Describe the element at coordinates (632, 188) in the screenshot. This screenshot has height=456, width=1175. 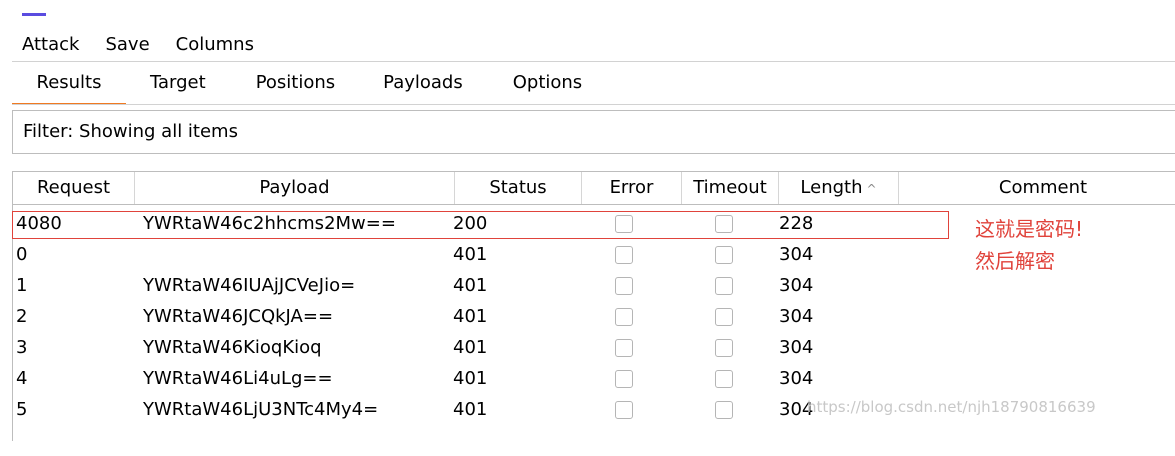
I see `column-header-error: Error` at that location.